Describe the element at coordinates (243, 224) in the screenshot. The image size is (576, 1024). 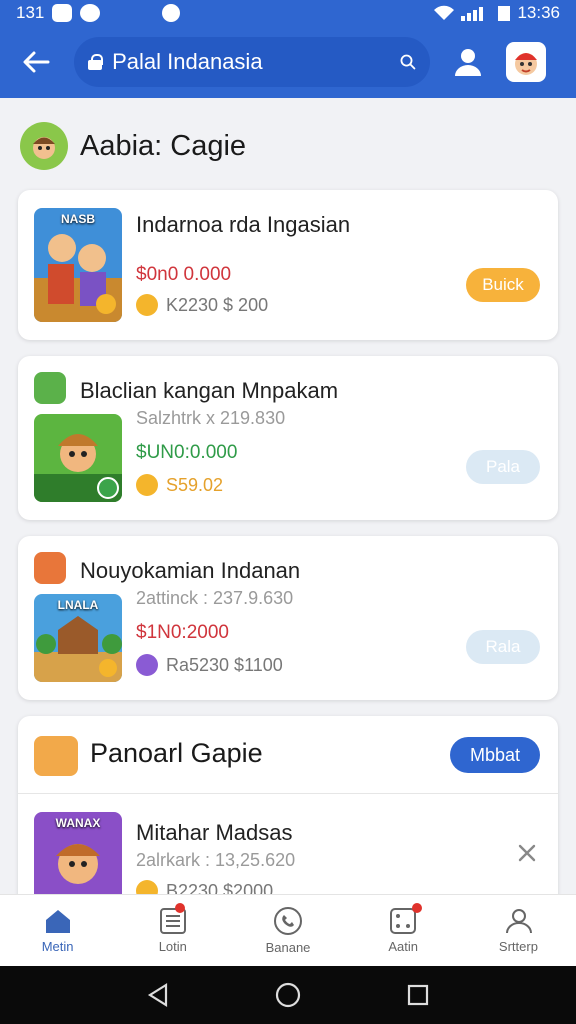
I see `product-name: Indarnoa rda Ingasian` at that location.